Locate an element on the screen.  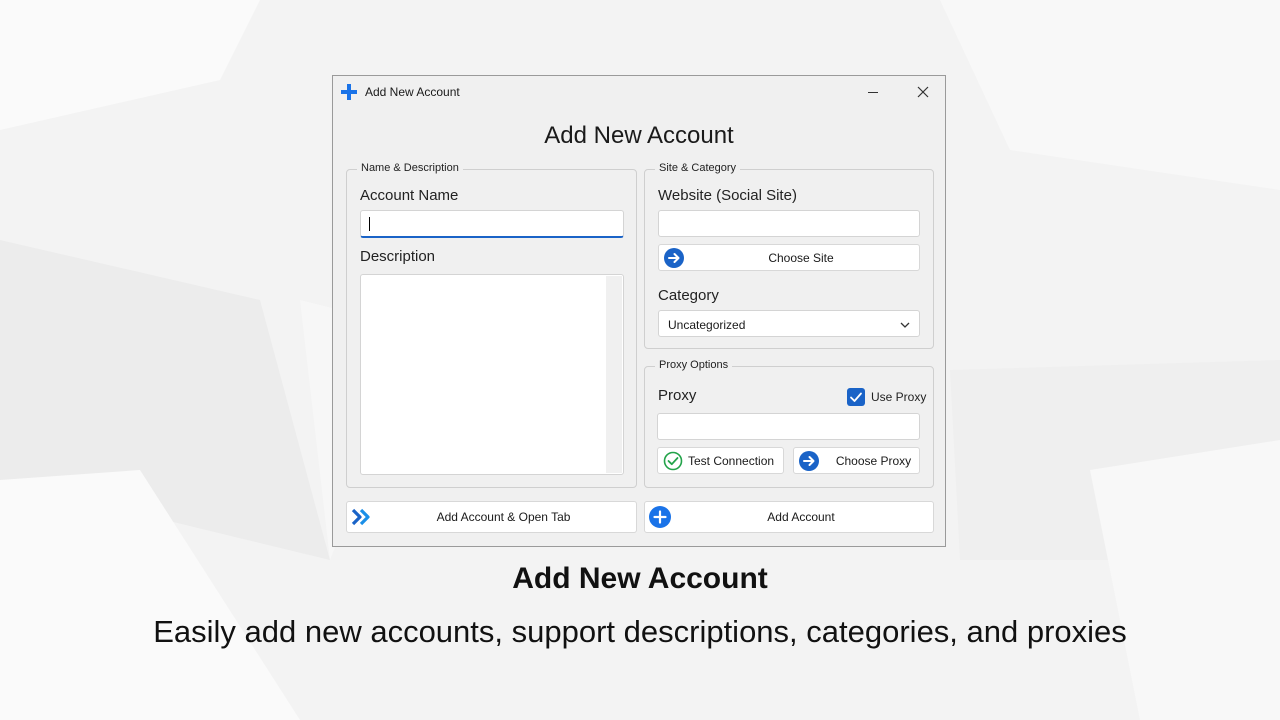
title-bar: Add New Account is located at coordinates (639, 92).